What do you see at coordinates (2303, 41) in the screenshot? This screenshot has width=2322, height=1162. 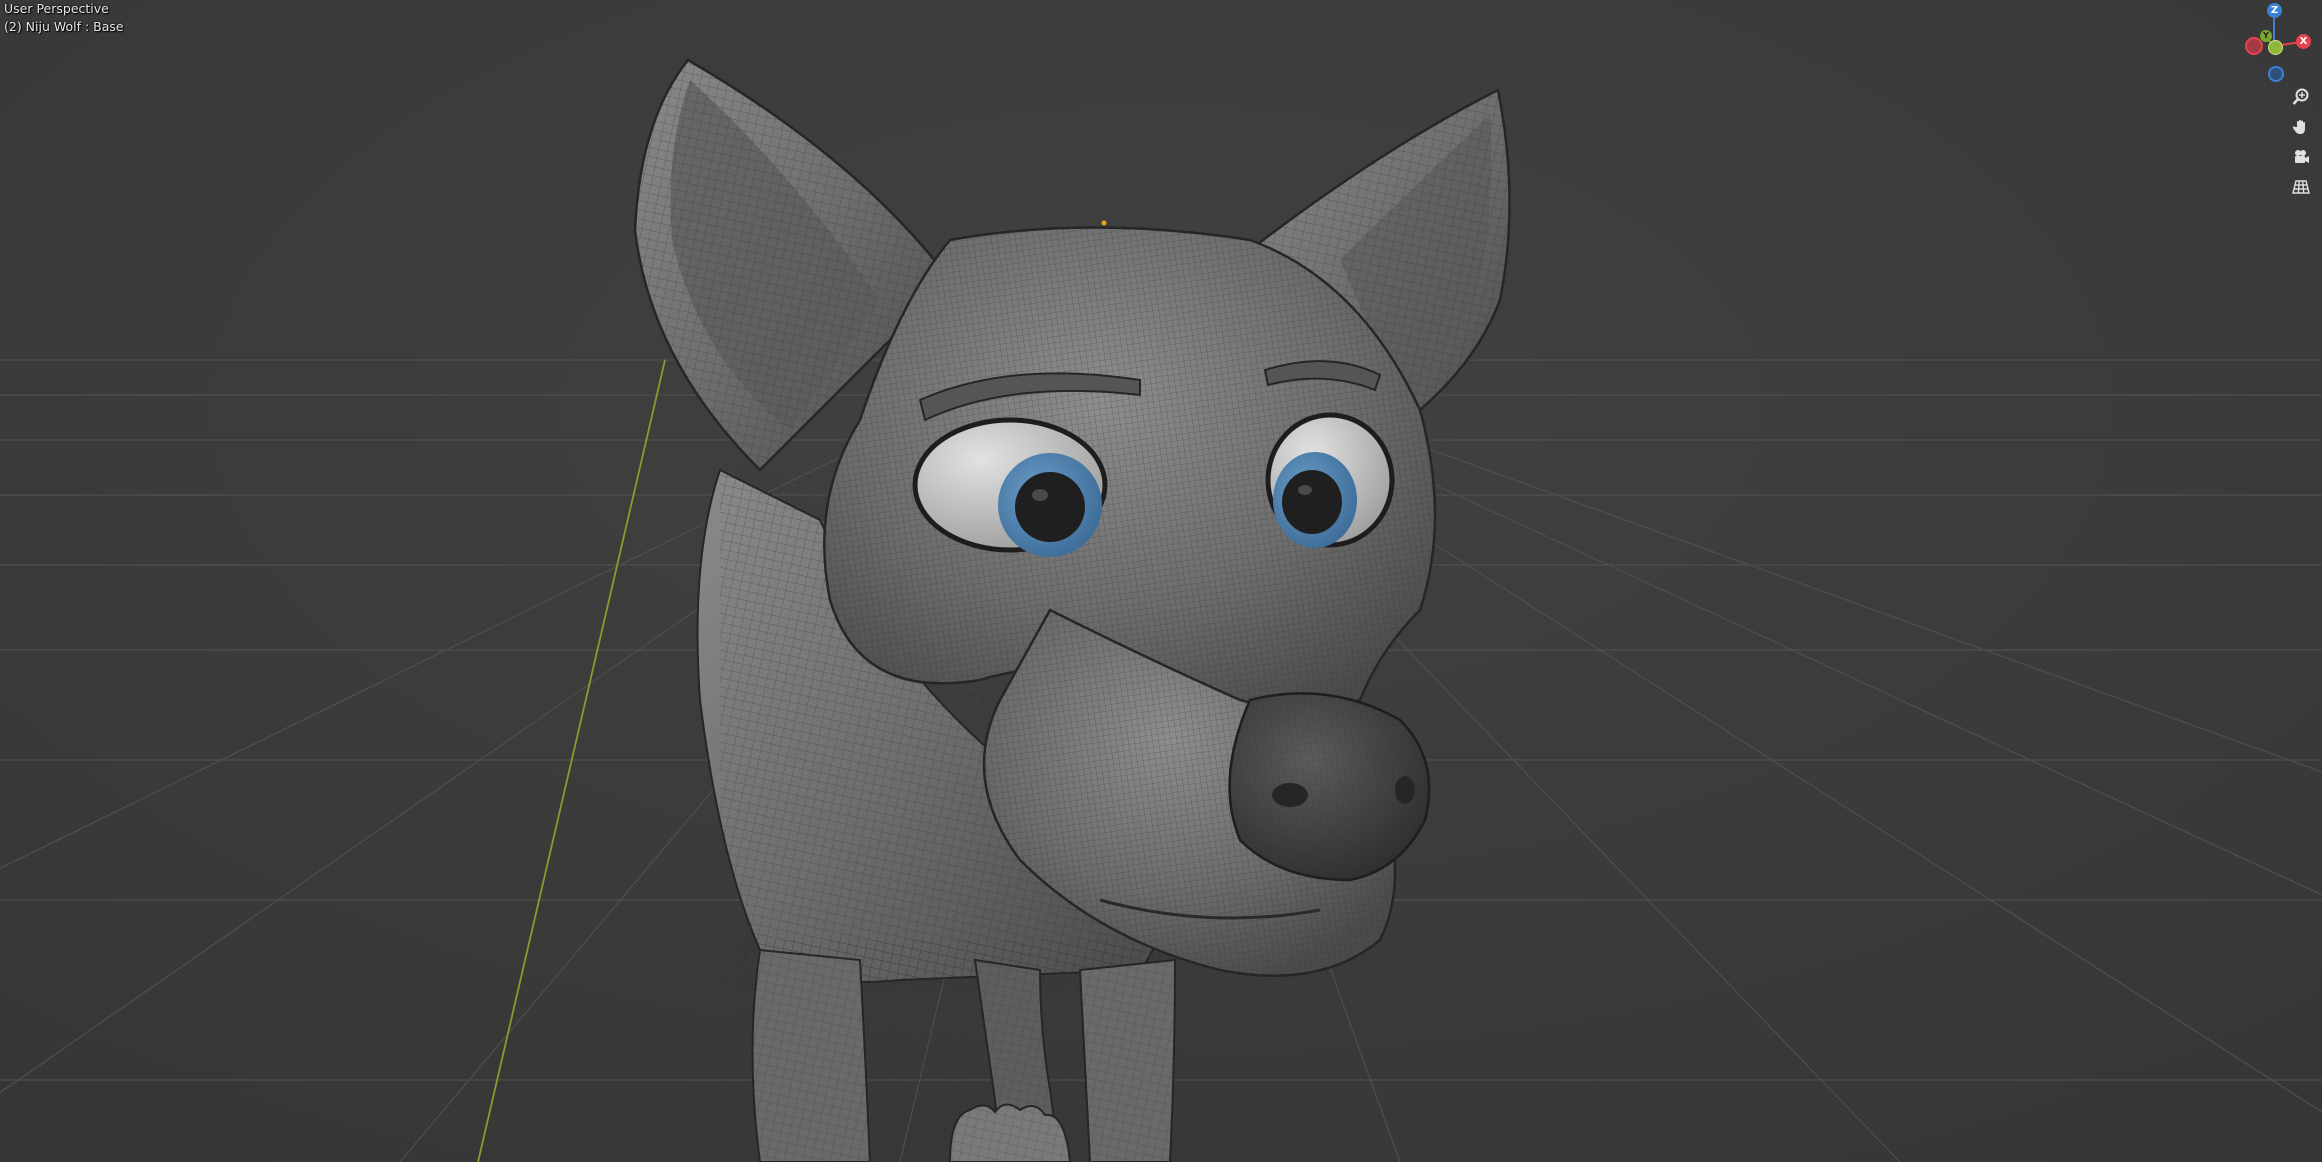 I see `gizmo-x-axis-ball: X` at bounding box center [2303, 41].